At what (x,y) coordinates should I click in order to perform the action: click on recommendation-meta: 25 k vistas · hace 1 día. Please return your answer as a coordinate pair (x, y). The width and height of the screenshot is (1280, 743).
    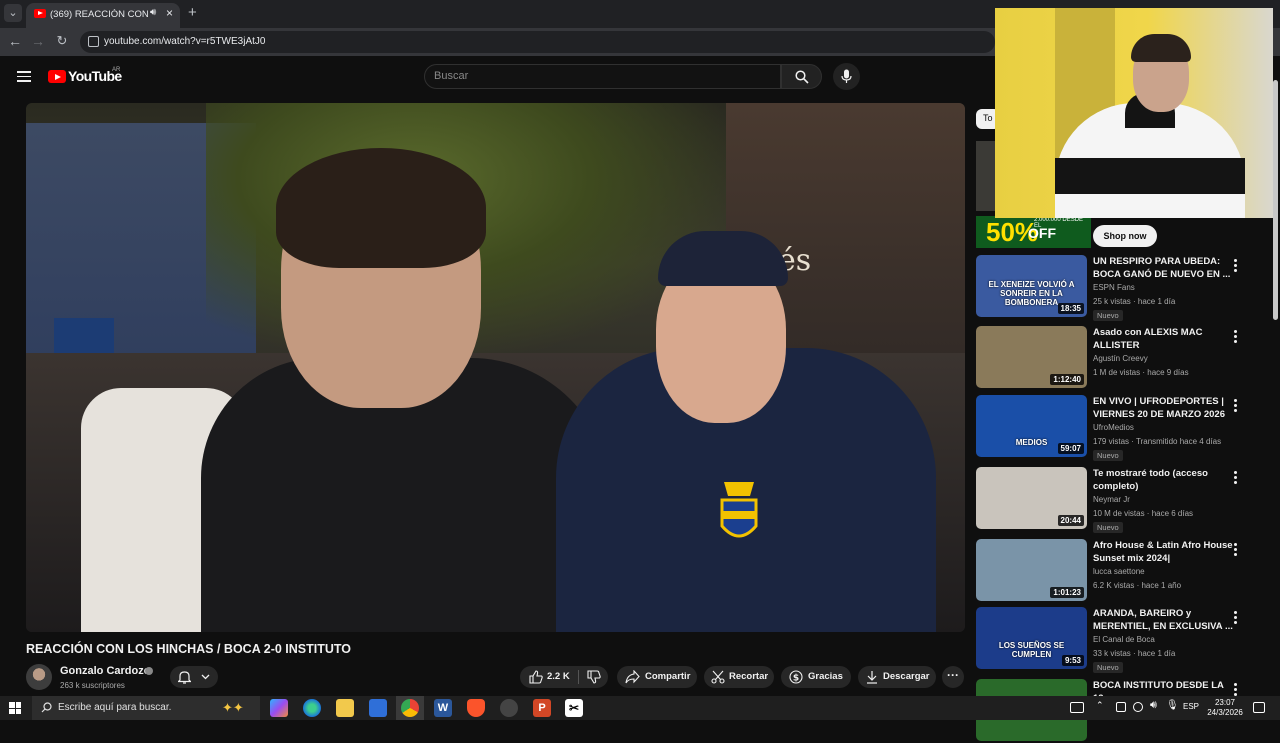
    Looking at the image, I should click on (1134, 301).